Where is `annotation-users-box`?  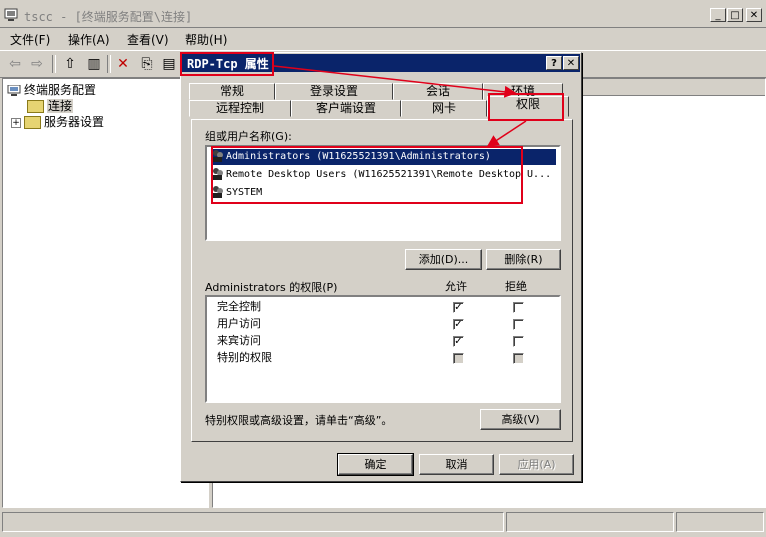
annotation-users-box is located at coordinates (367, 175).